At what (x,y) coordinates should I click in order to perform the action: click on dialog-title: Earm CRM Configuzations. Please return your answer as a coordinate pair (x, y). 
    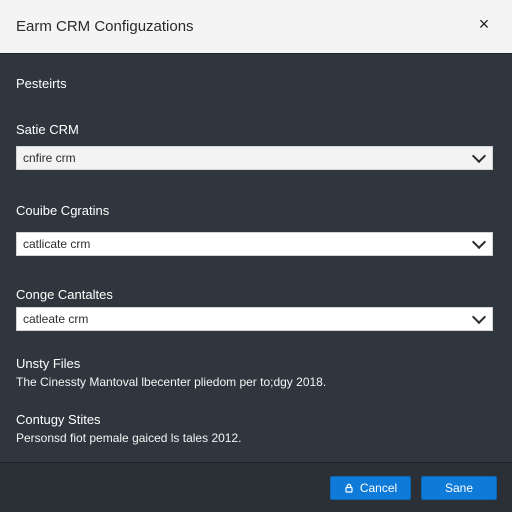
    Looking at the image, I should click on (105, 26).